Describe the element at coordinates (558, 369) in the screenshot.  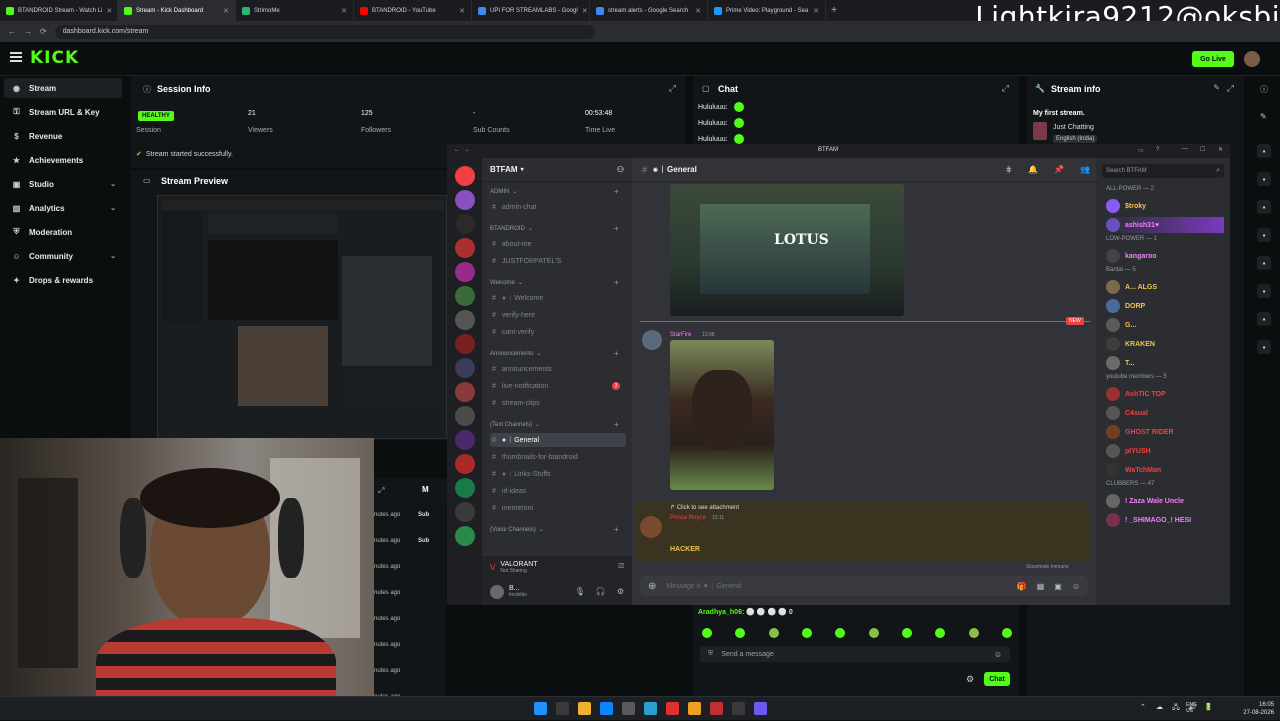
I see `channel-item: # announcements` at that location.